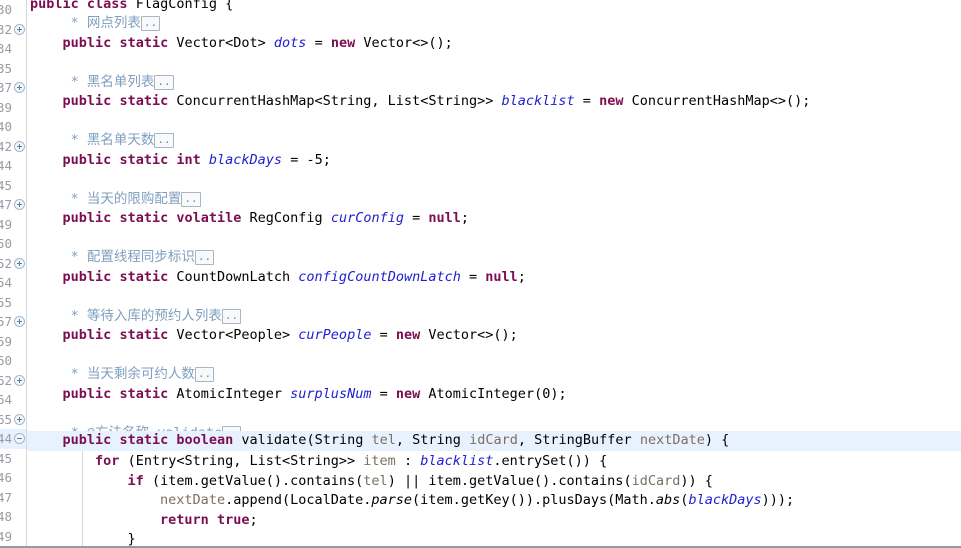  Describe the element at coordinates (13, 30) in the screenshot. I see `gutter-row: 432` at that location.